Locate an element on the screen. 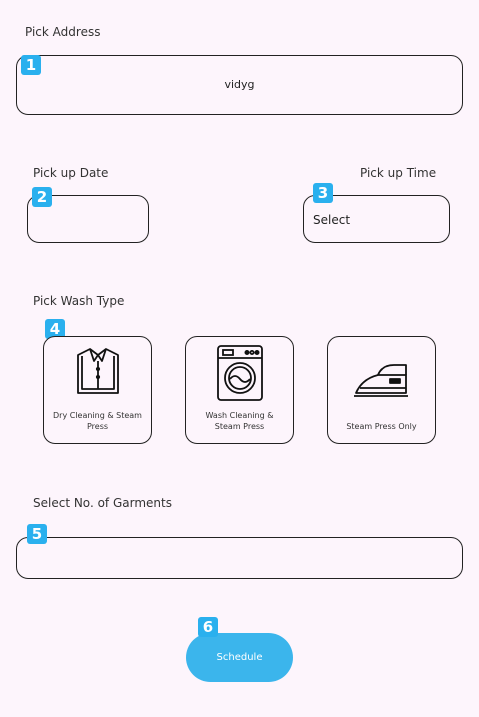  badge-6: 6 is located at coordinates (208, 627).